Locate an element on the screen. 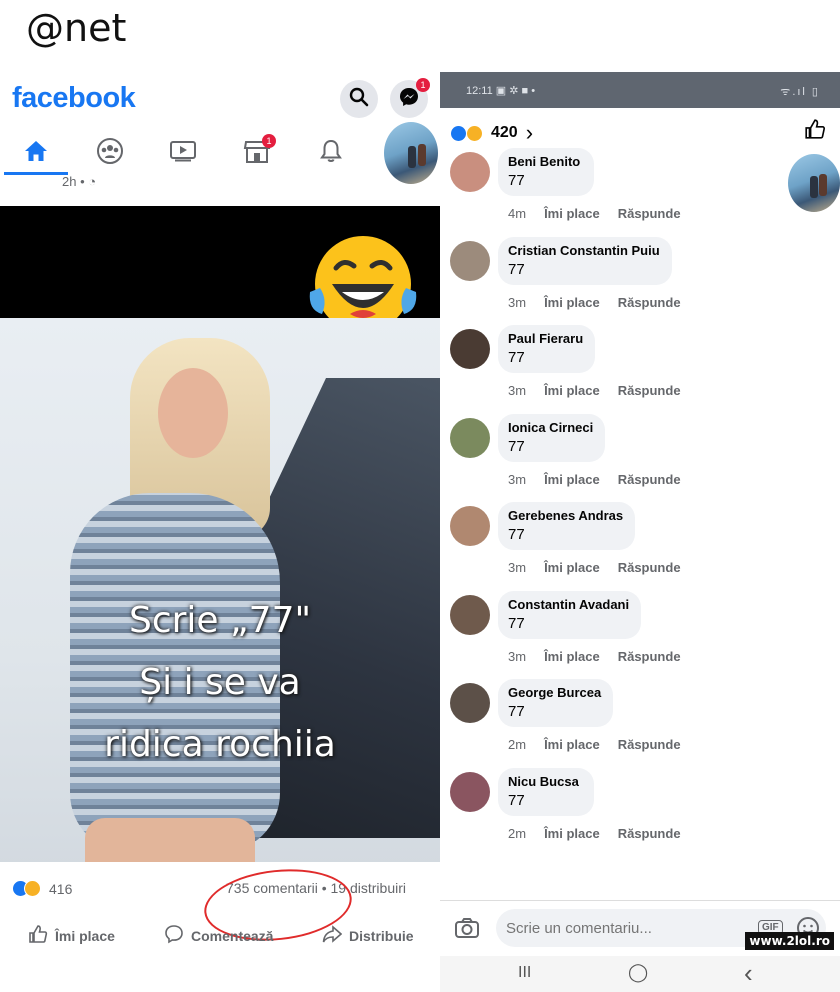  globe-icon: ◔ is located at coordinates (92, 181).